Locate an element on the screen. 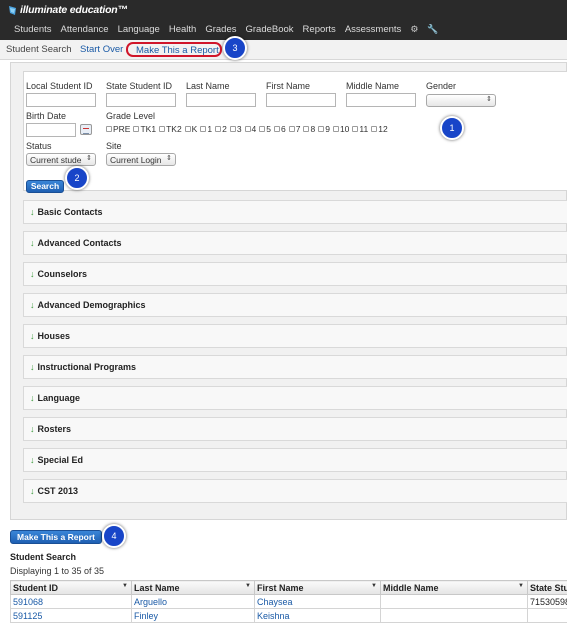 This screenshot has height=628, width=567. grade-checkbox-1: 1 is located at coordinates (206, 129).